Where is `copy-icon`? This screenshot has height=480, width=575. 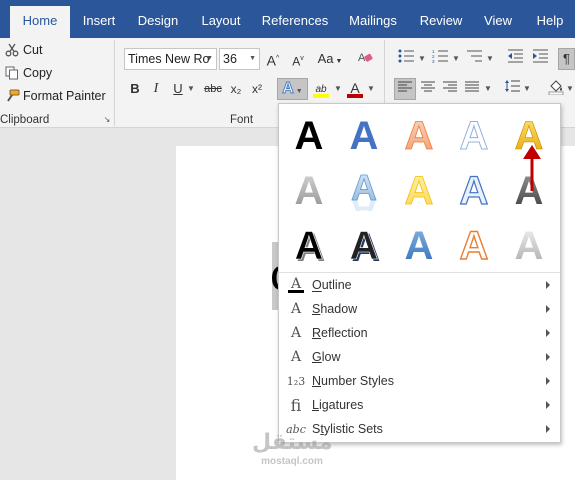
copy-icon is located at coordinates (12, 73).